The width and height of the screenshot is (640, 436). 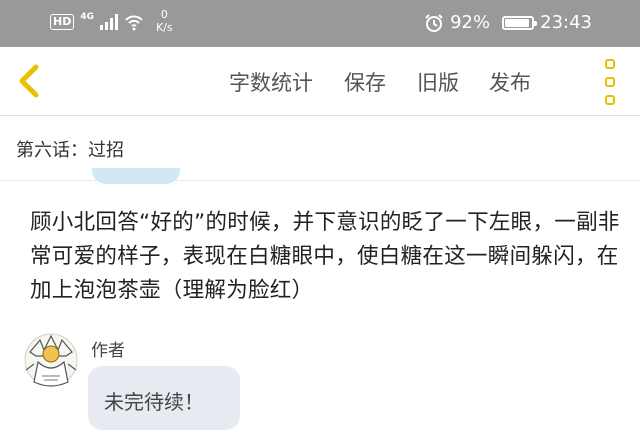 What do you see at coordinates (62, 22) in the screenshot?
I see `hd-badge: HD` at bounding box center [62, 22].